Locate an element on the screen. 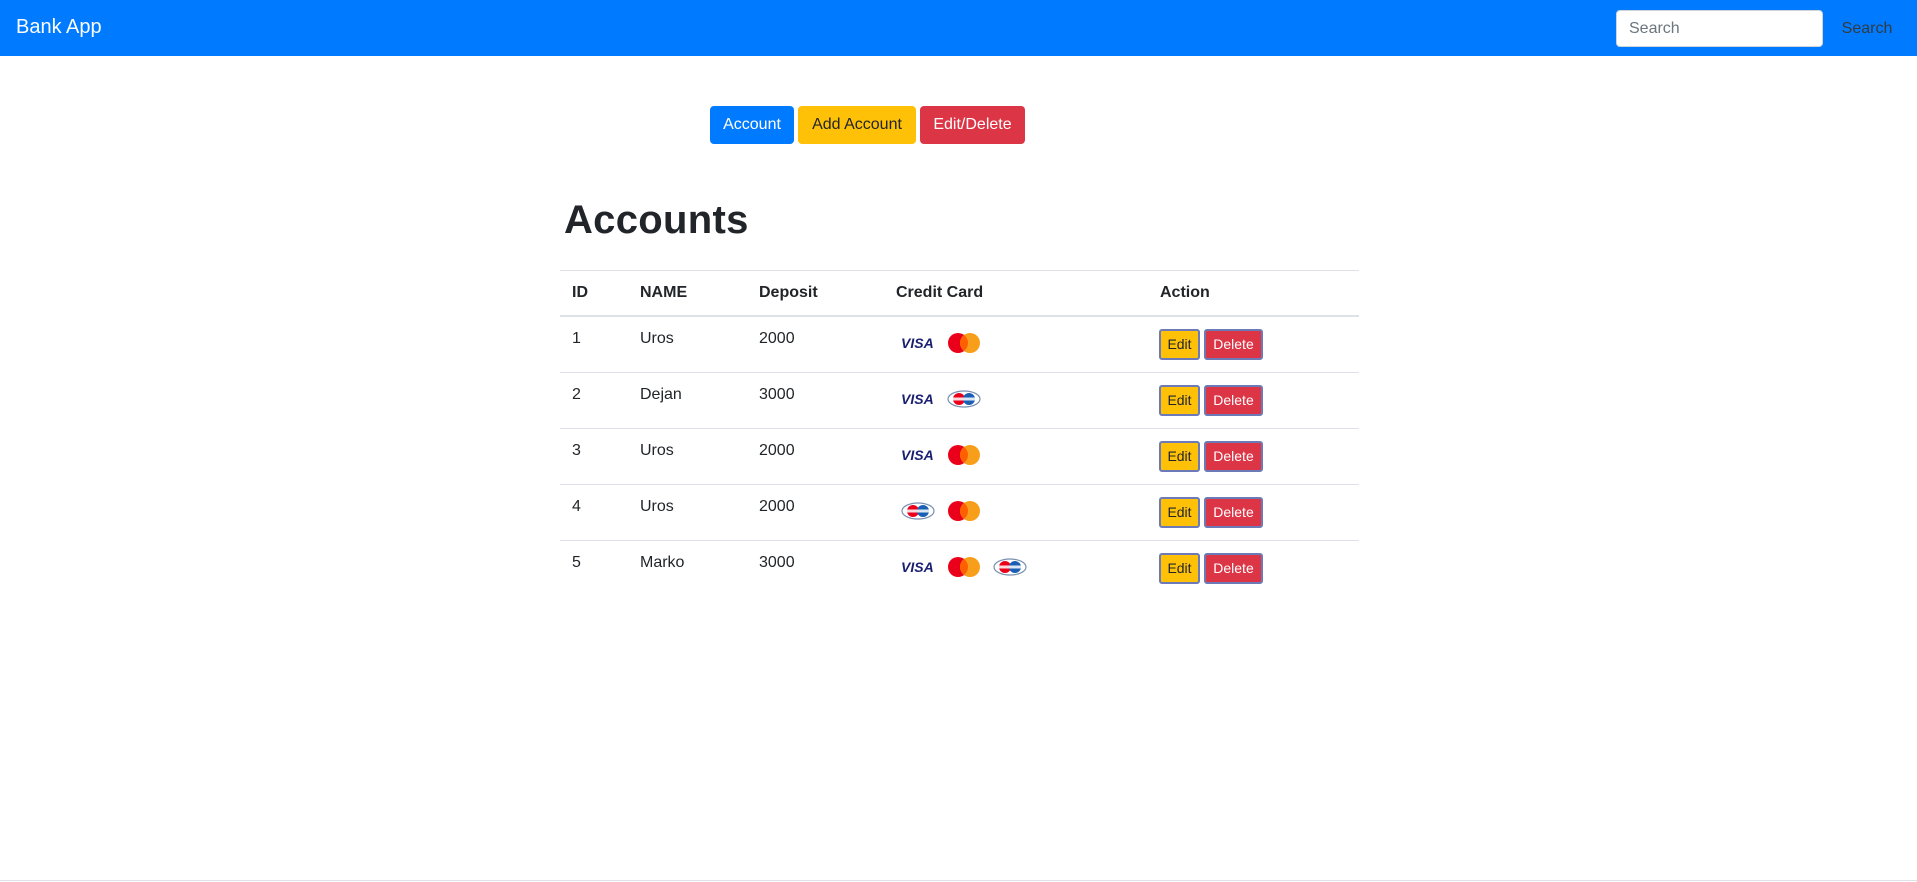  cell-id: 5 is located at coordinates (576, 562).